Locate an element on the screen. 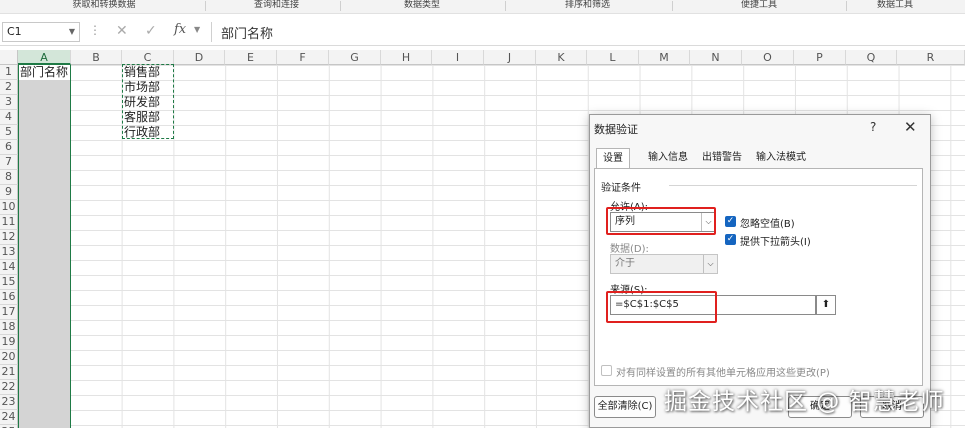 The height and width of the screenshot is (428, 965). dialog-title: 数据验证 is located at coordinates (616, 129).